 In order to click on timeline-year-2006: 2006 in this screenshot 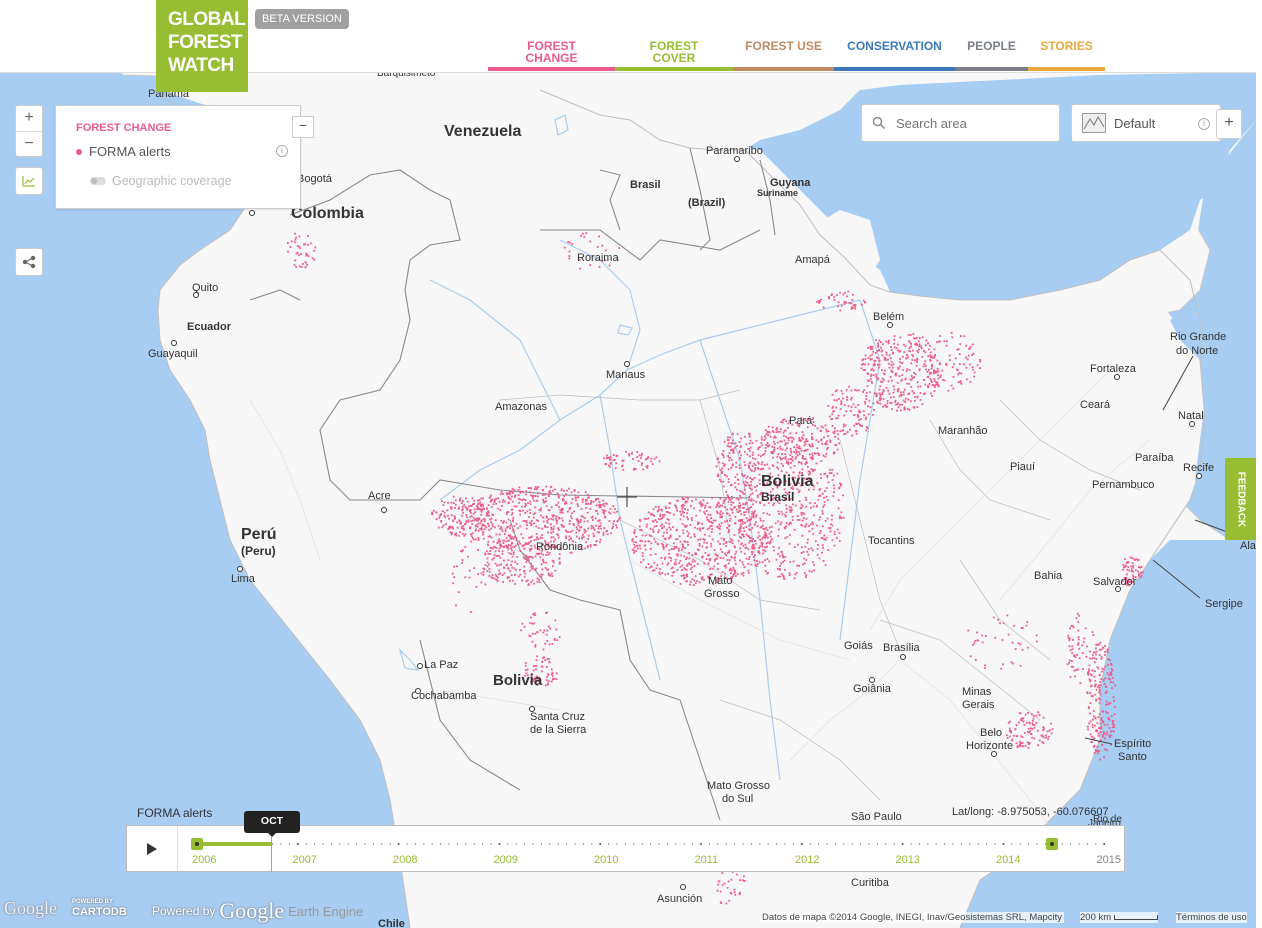, I will do `click(204, 860)`.